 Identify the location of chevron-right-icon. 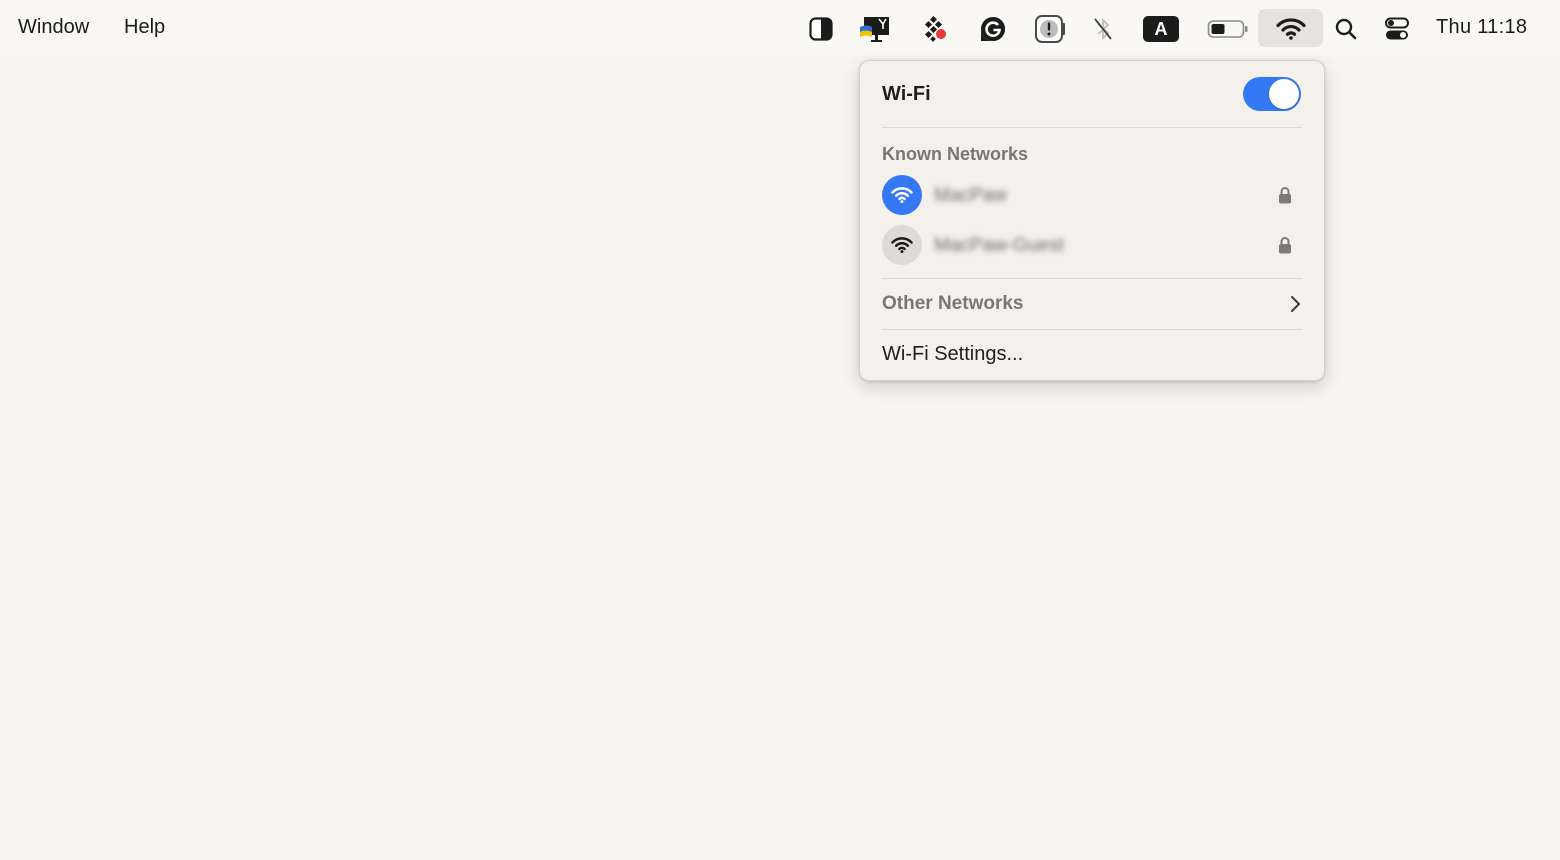
(1296, 306).